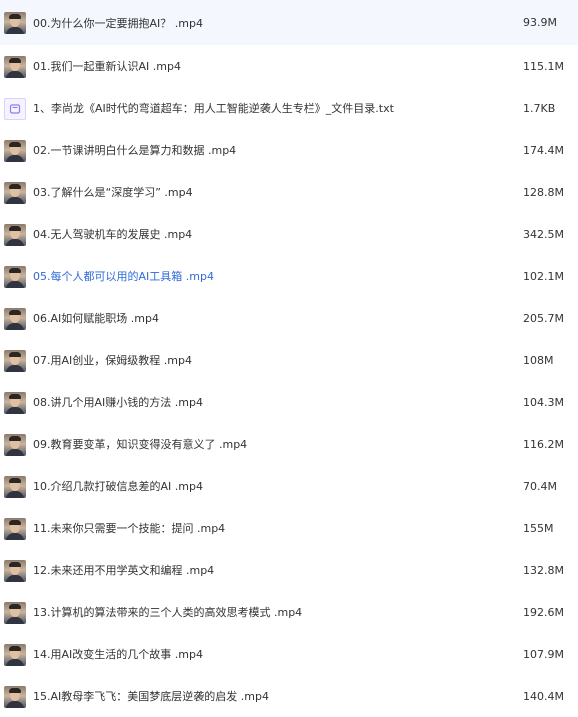 The width and height of the screenshot is (578, 717). What do you see at coordinates (543, 402) in the screenshot?
I see `file-size: 104.3M` at bounding box center [543, 402].